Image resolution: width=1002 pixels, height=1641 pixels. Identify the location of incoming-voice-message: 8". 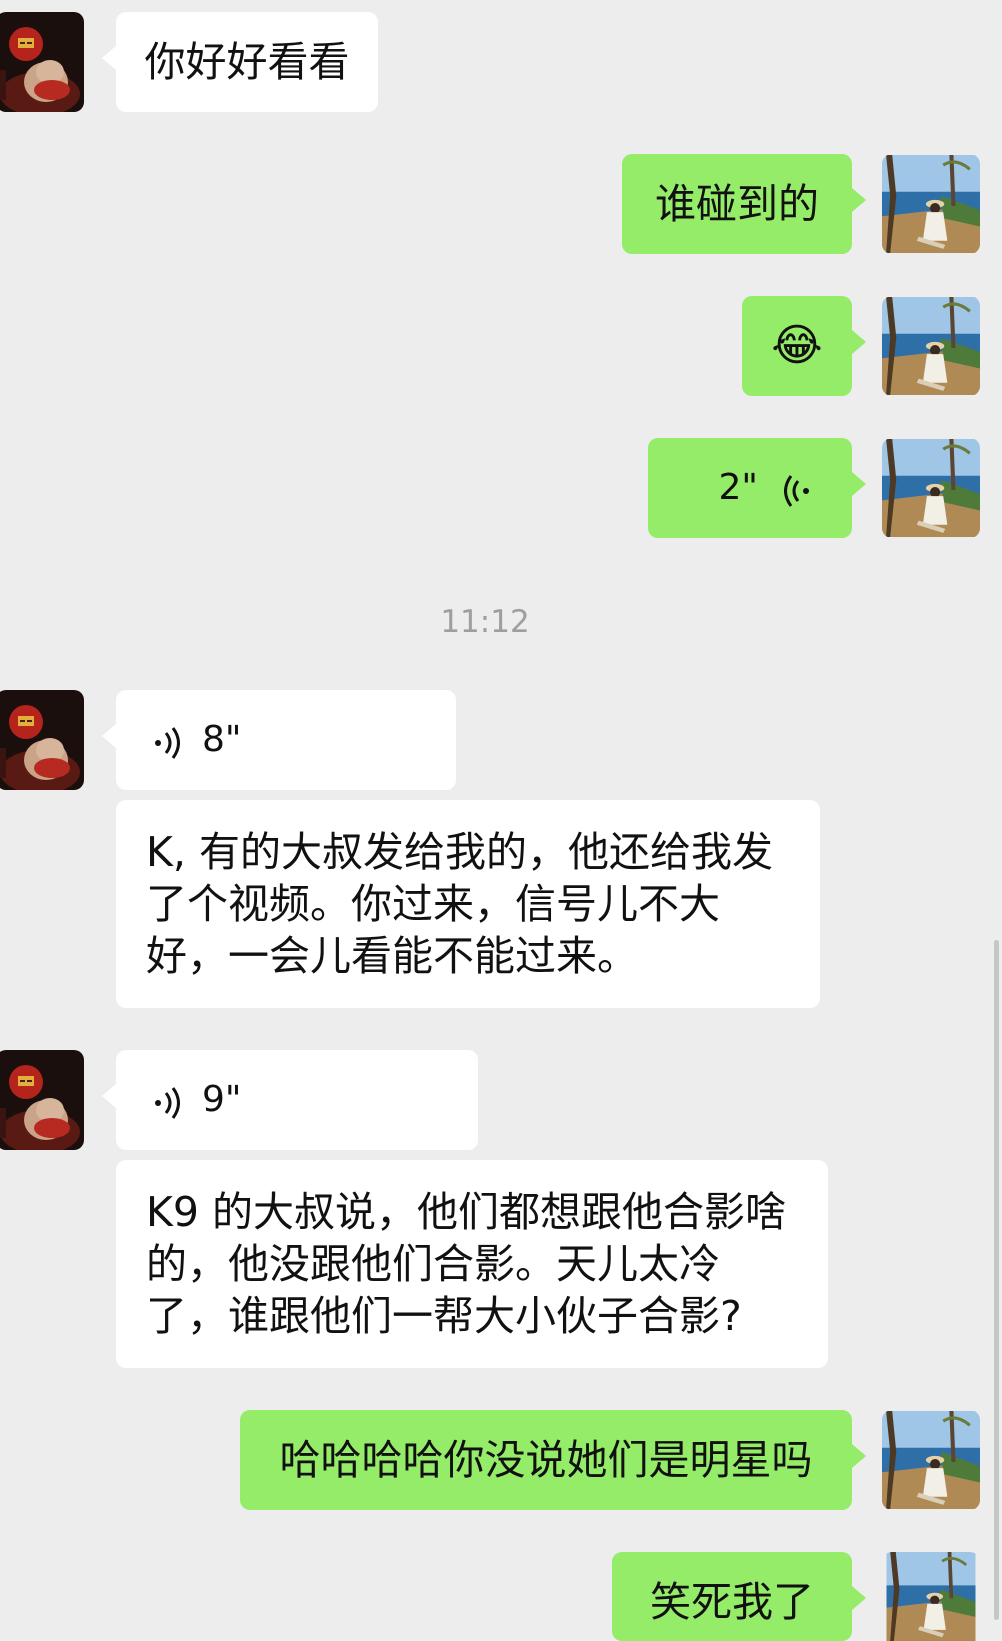
(279, 740).